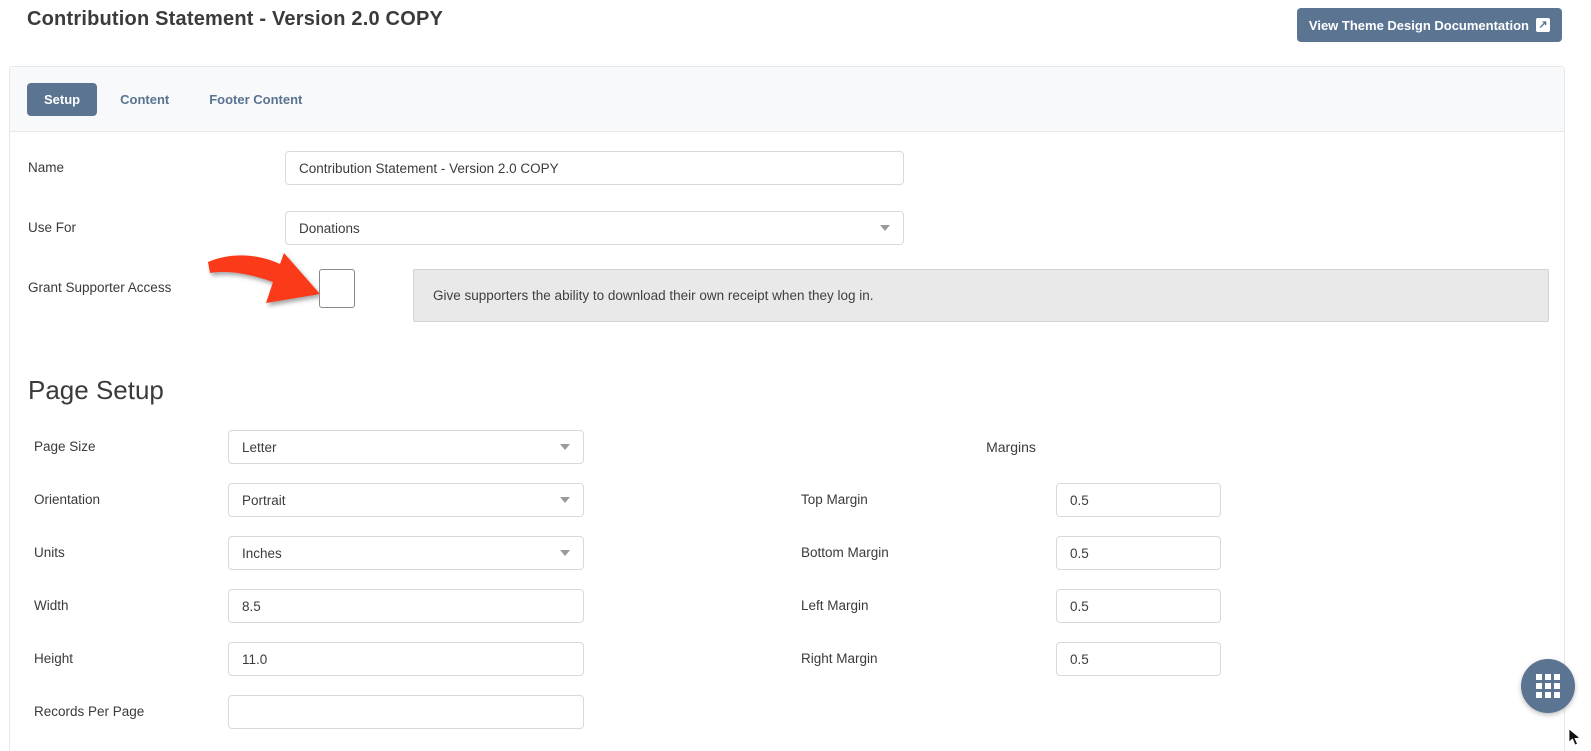  What do you see at coordinates (1418, 25) in the screenshot?
I see `doc-button-label: View Theme Design Documentation` at bounding box center [1418, 25].